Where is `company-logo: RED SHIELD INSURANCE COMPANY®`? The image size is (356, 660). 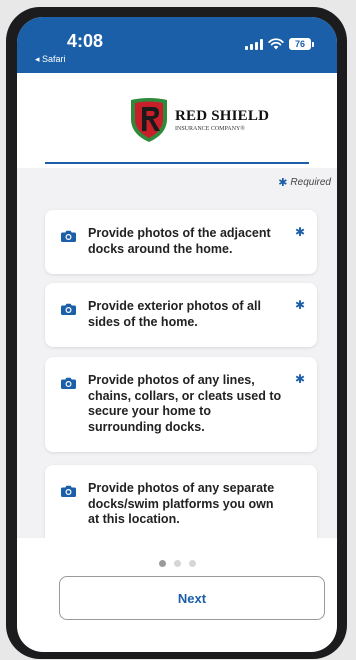 company-logo: RED SHIELD INSURANCE COMPANY® is located at coordinates (199, 120).